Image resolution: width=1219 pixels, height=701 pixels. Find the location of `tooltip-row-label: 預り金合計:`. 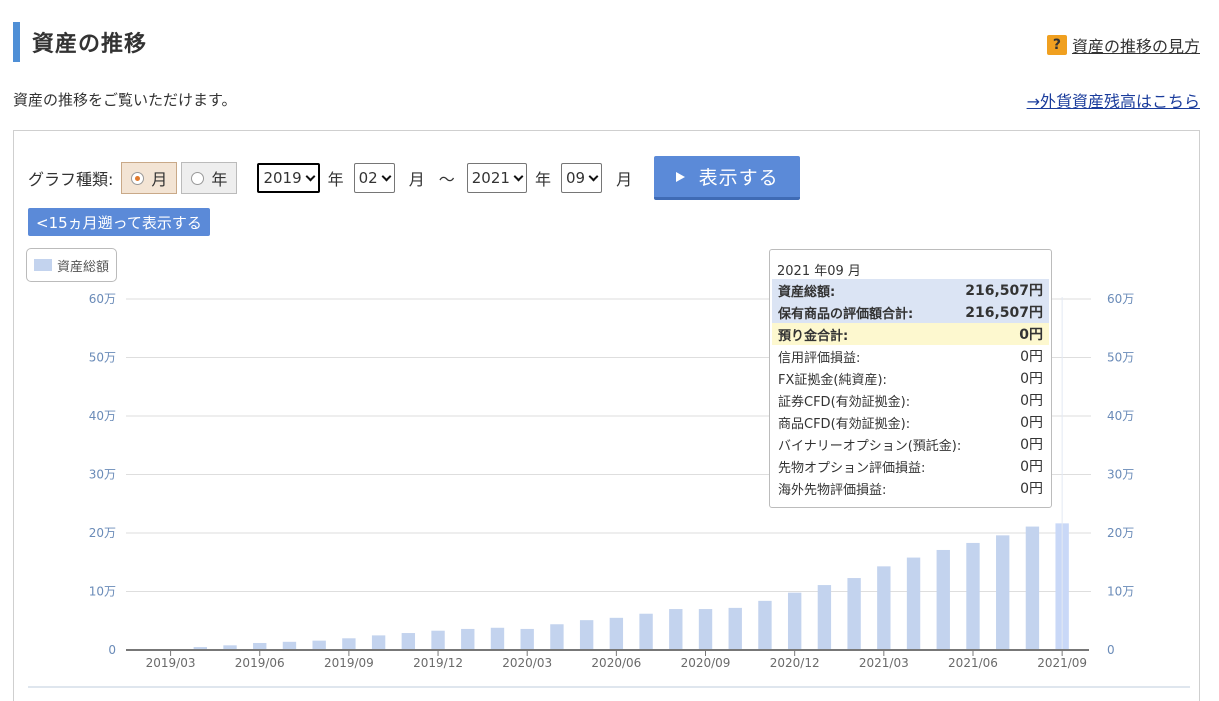

tooltip-row-label: 預り金合計: is located at coordinates (813, 336).